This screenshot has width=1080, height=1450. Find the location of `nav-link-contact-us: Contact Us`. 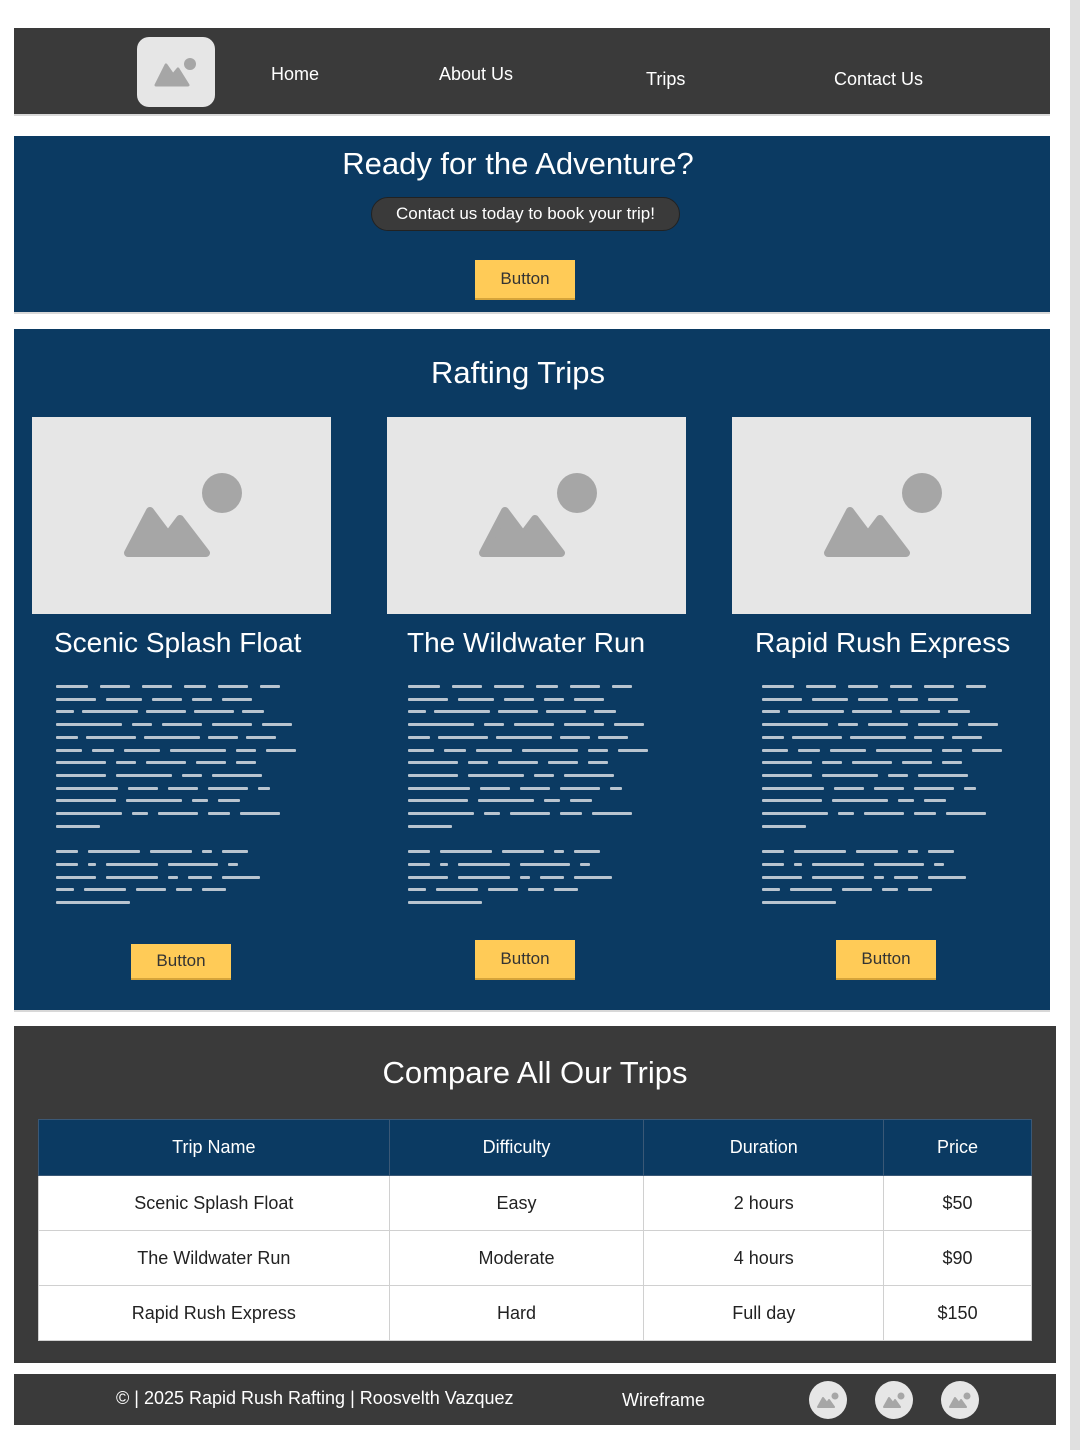

nav-link-contact-us: Contact Us is located at coordinates (878, 79).